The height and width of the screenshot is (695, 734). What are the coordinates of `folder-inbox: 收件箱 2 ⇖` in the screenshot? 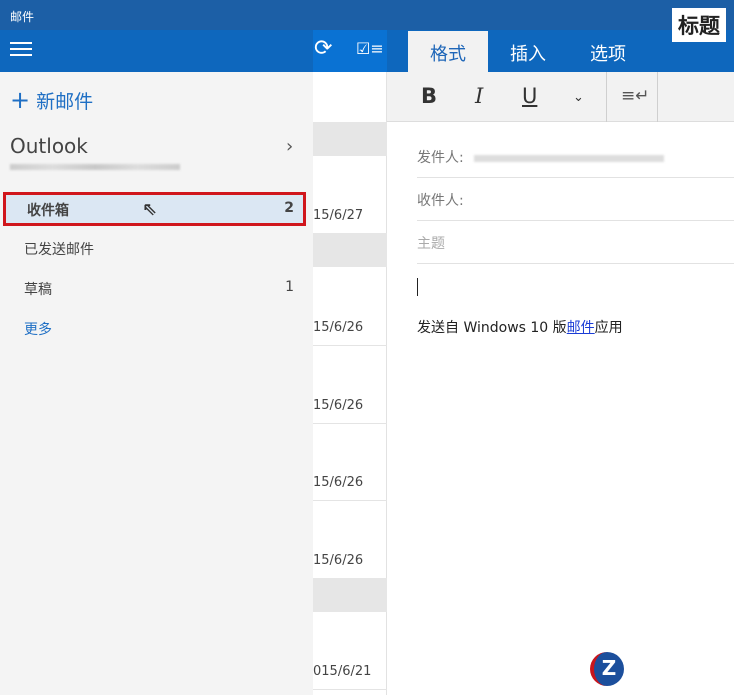 It's located at (154, 209).